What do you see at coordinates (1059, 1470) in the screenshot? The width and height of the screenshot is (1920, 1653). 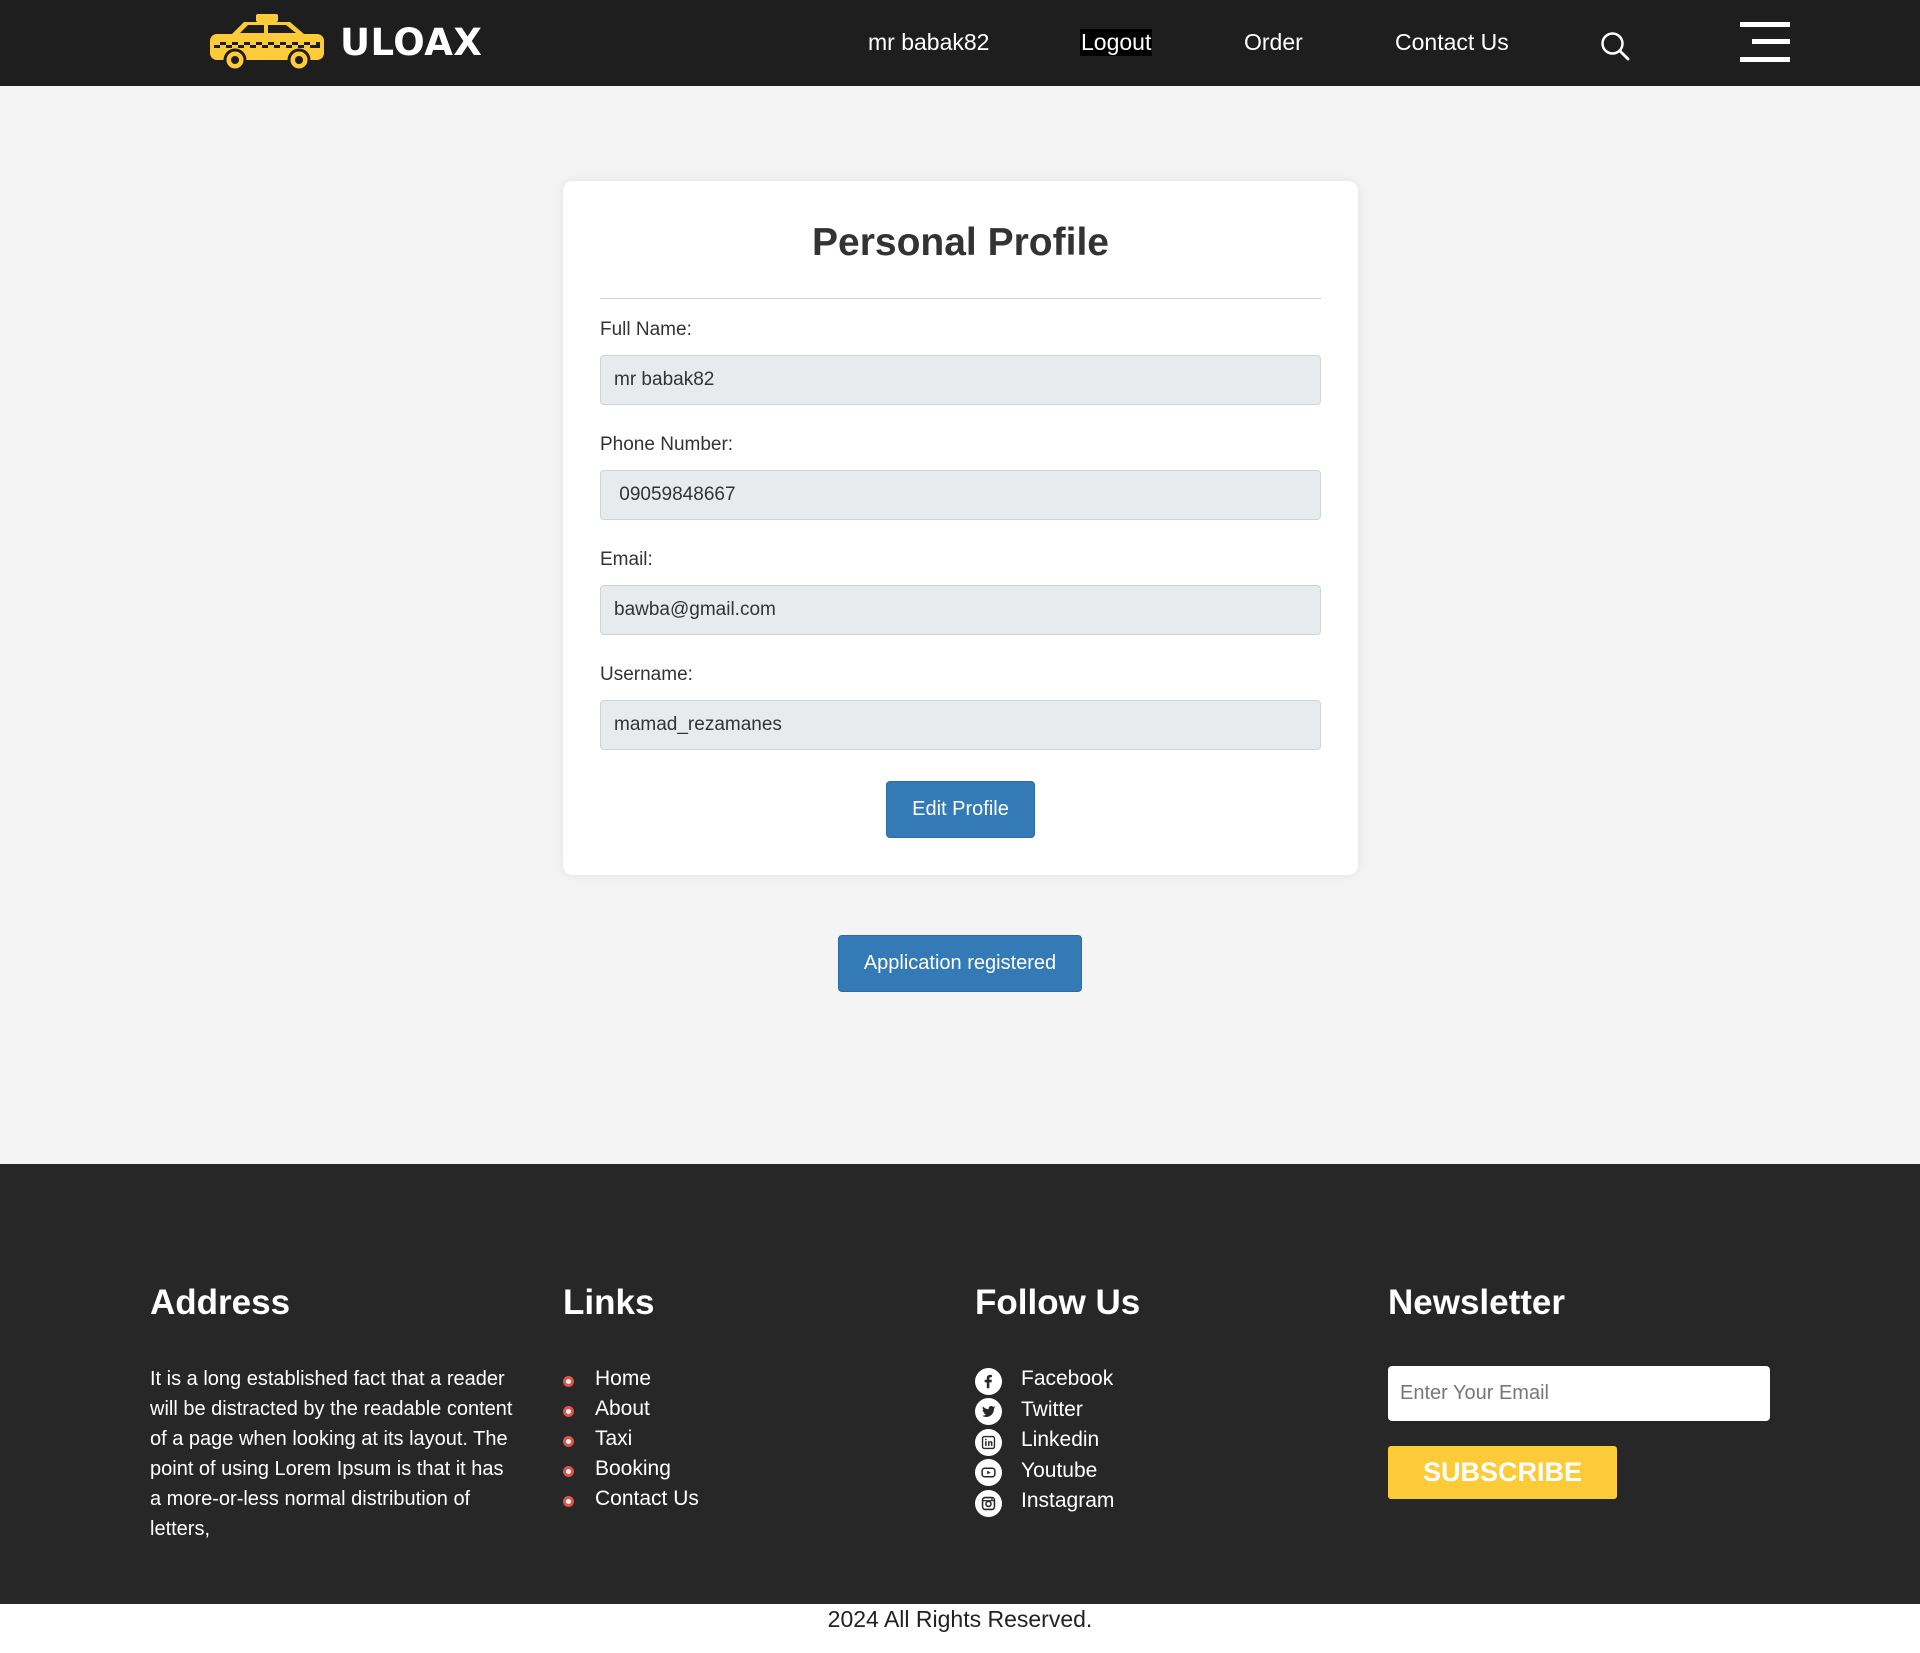 I see `social-link-label: Youtube` at bounding box center [1059, 1470].